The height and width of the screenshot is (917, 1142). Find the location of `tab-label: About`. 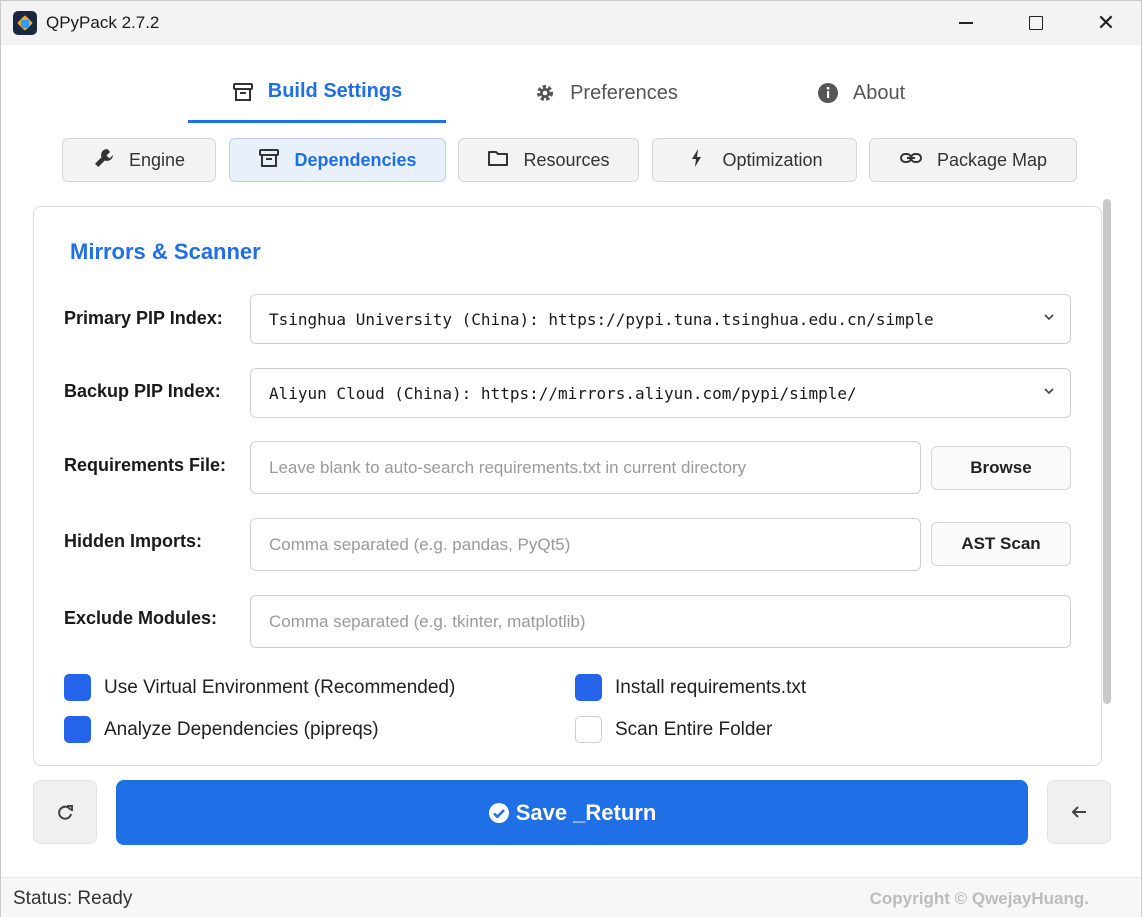

tab-label: About is located at coordinates (879, 92).